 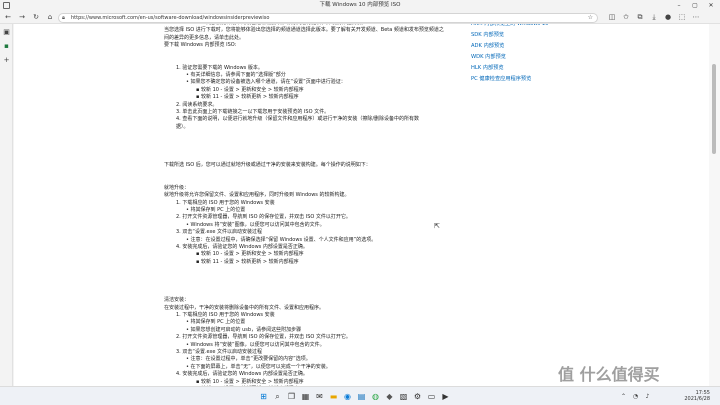 I want to click on media-icon: ▶, so click(x=445, y=396).